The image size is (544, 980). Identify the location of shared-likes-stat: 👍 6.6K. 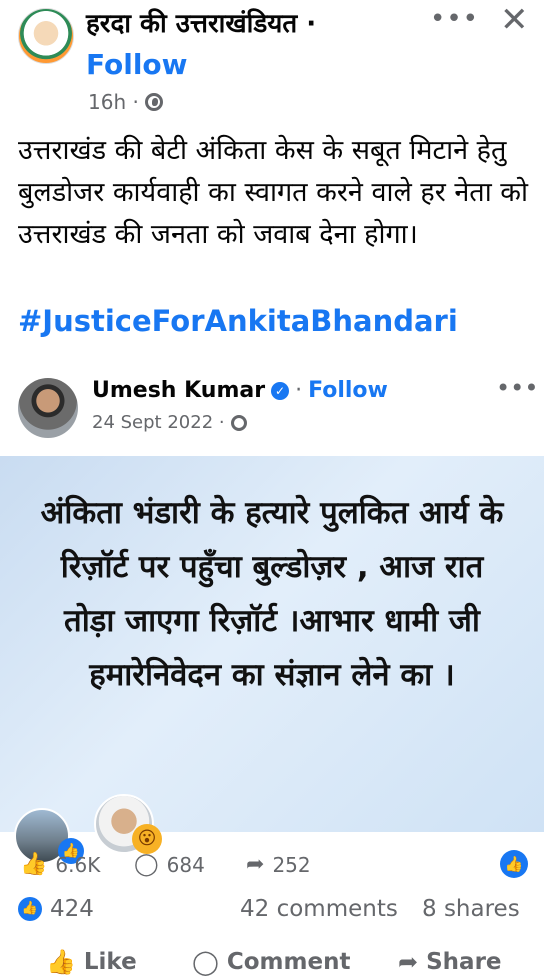
(60, 864).